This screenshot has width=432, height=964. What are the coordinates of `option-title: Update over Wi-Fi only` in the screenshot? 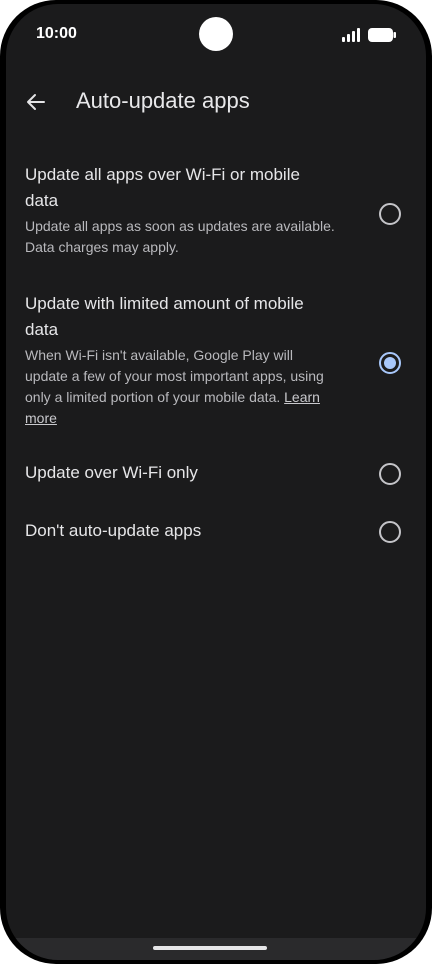 It's located at (111, 472).